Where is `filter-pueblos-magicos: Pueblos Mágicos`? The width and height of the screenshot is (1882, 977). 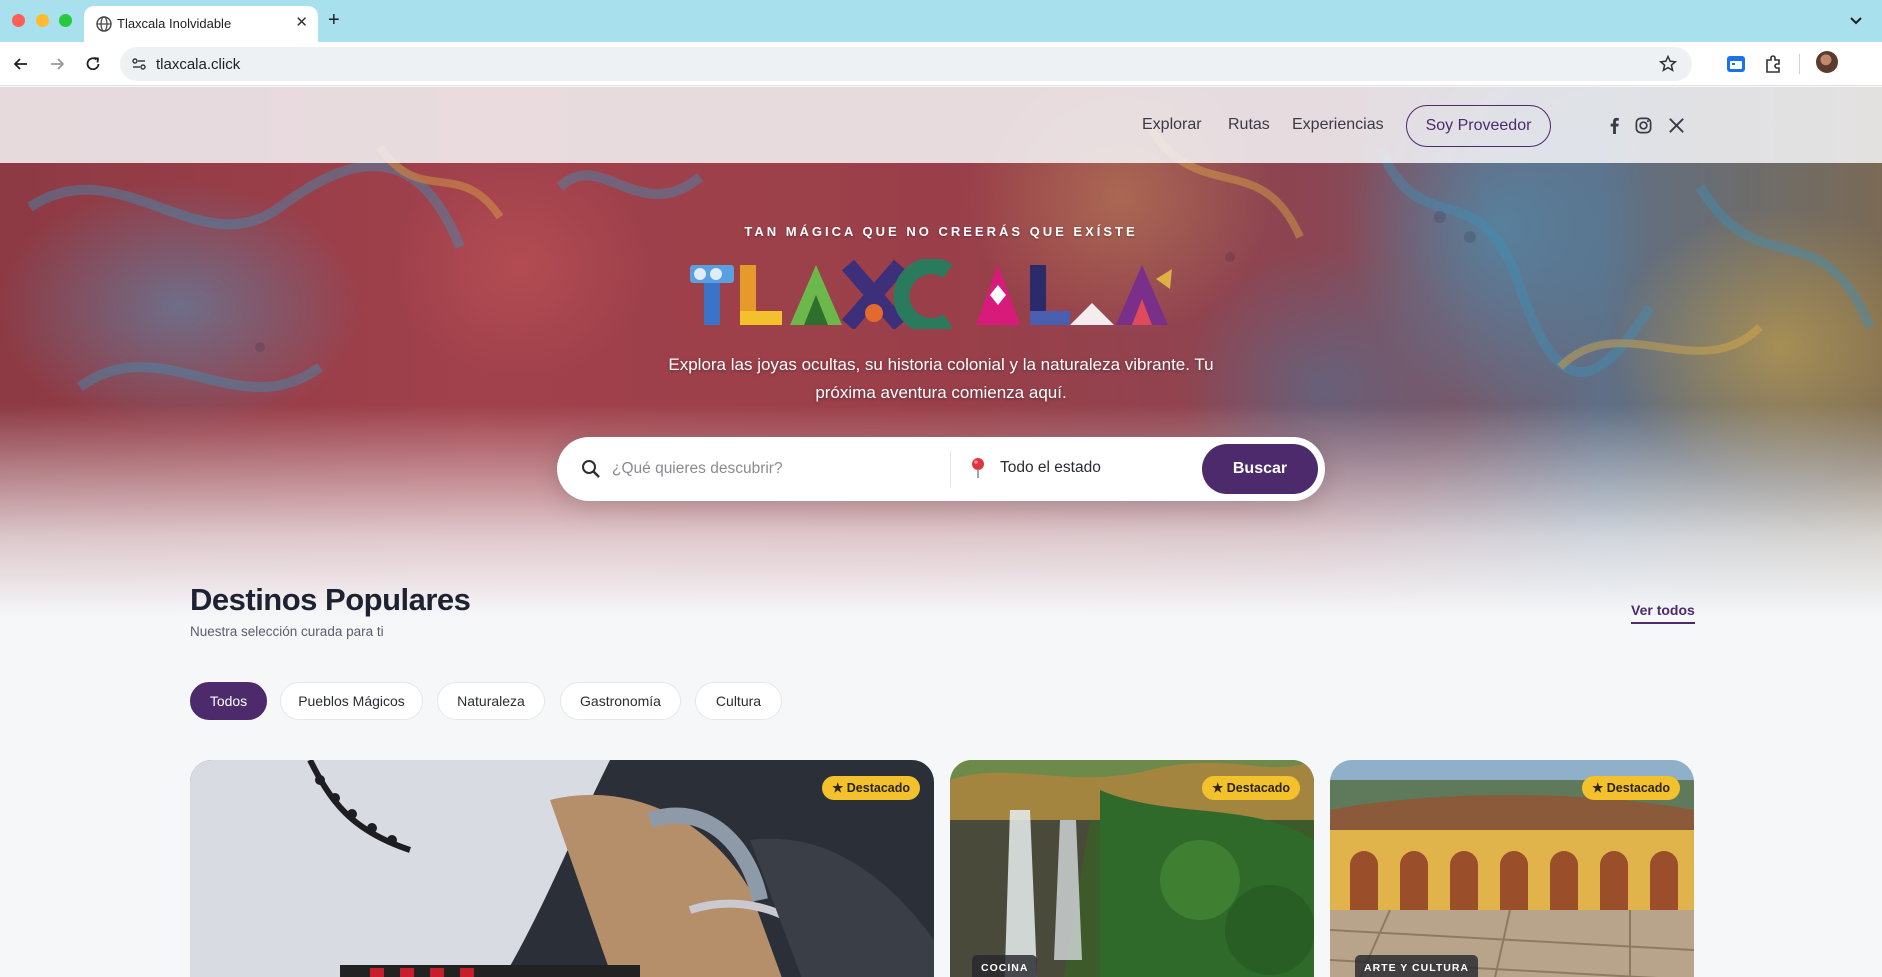
filter-pueblos-magicos: Pueblos Mágicos is located at coordinates (351, 701).